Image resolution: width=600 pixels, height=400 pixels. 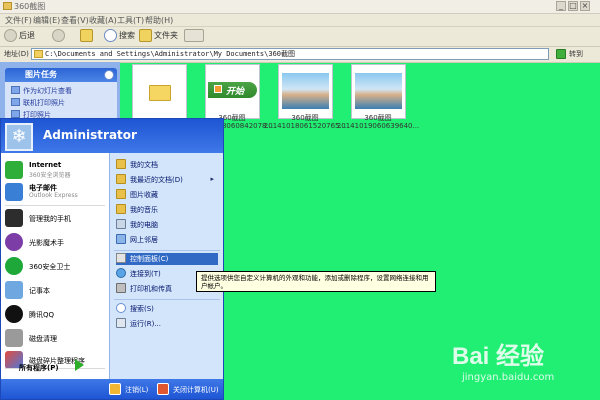 I want to click on place-my-music: 我的音乐, so click(x=167, y=210).